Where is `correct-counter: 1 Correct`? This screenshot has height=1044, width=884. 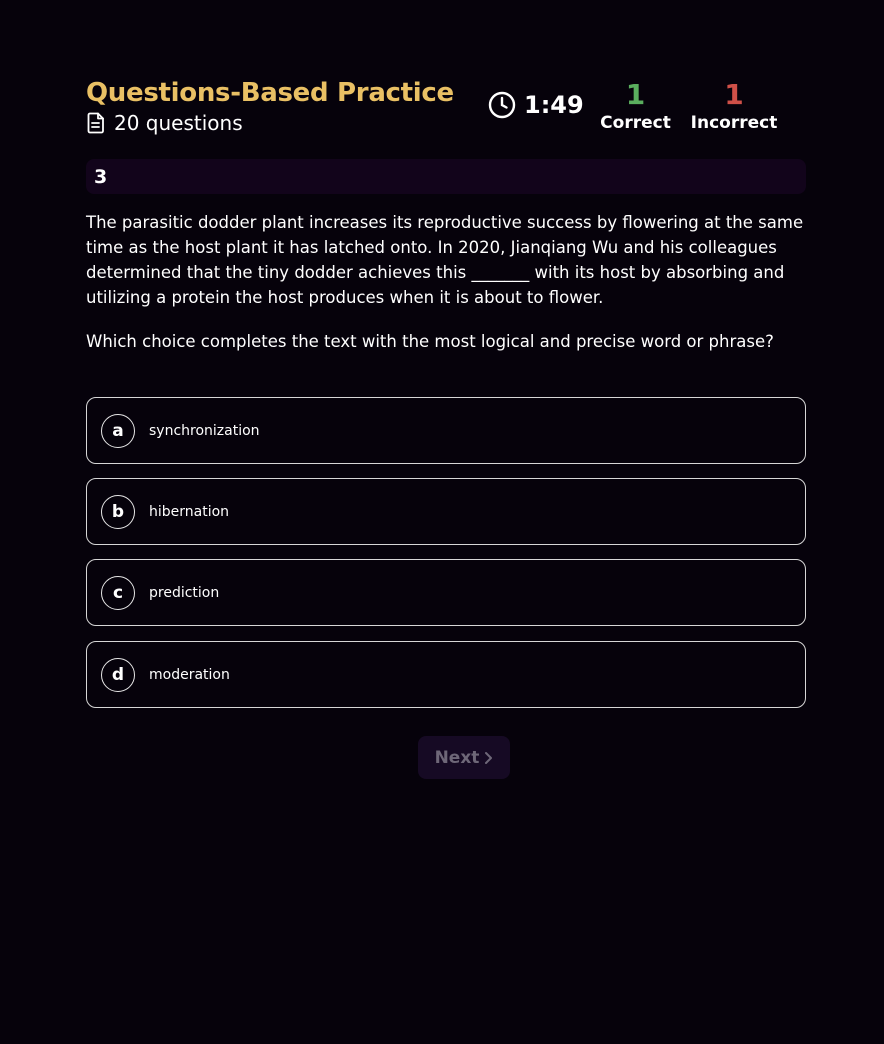 correct-counter: 1 Correct is located at coordinates (635, 106).